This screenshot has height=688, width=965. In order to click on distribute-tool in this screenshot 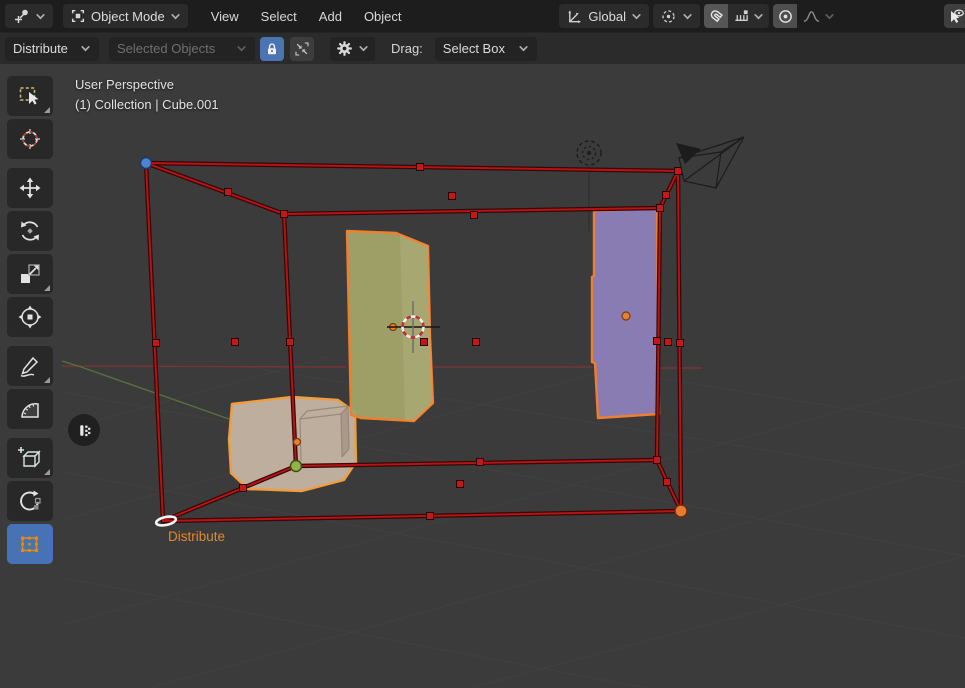, I will do `click(30, 544)`.